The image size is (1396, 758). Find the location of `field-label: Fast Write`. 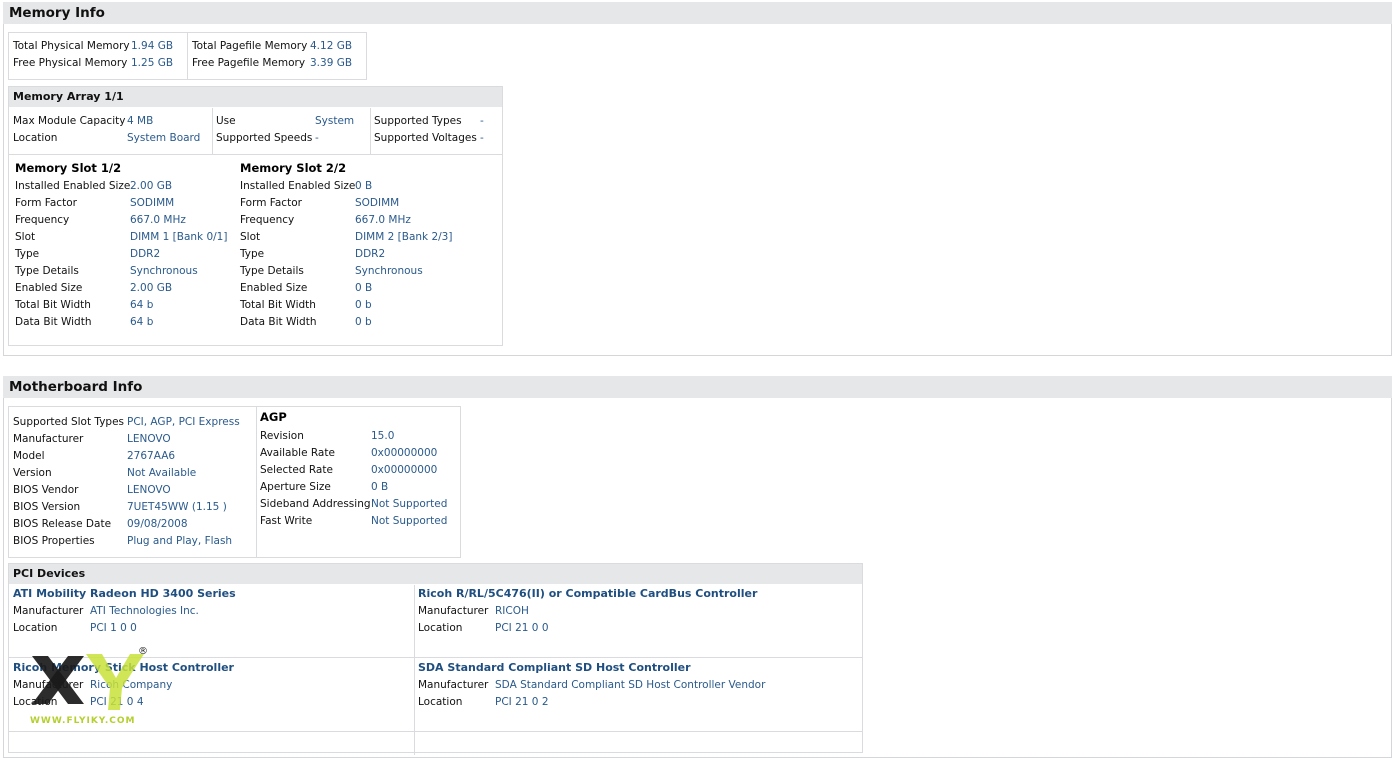

field-label: Fast Write is located at coordinates (286, 521).